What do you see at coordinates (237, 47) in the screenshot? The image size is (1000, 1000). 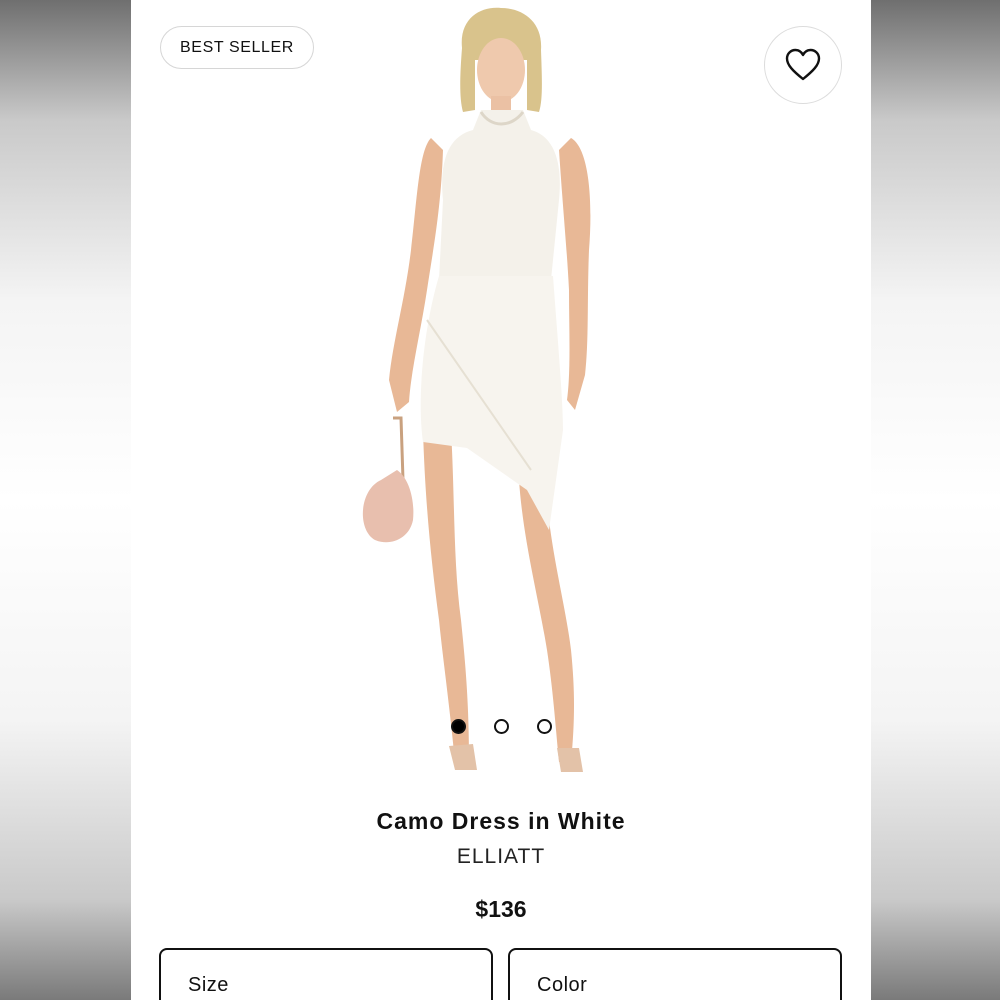 I see `best-seller-badge: BEST SELLER` at bounding box center [237, 47].